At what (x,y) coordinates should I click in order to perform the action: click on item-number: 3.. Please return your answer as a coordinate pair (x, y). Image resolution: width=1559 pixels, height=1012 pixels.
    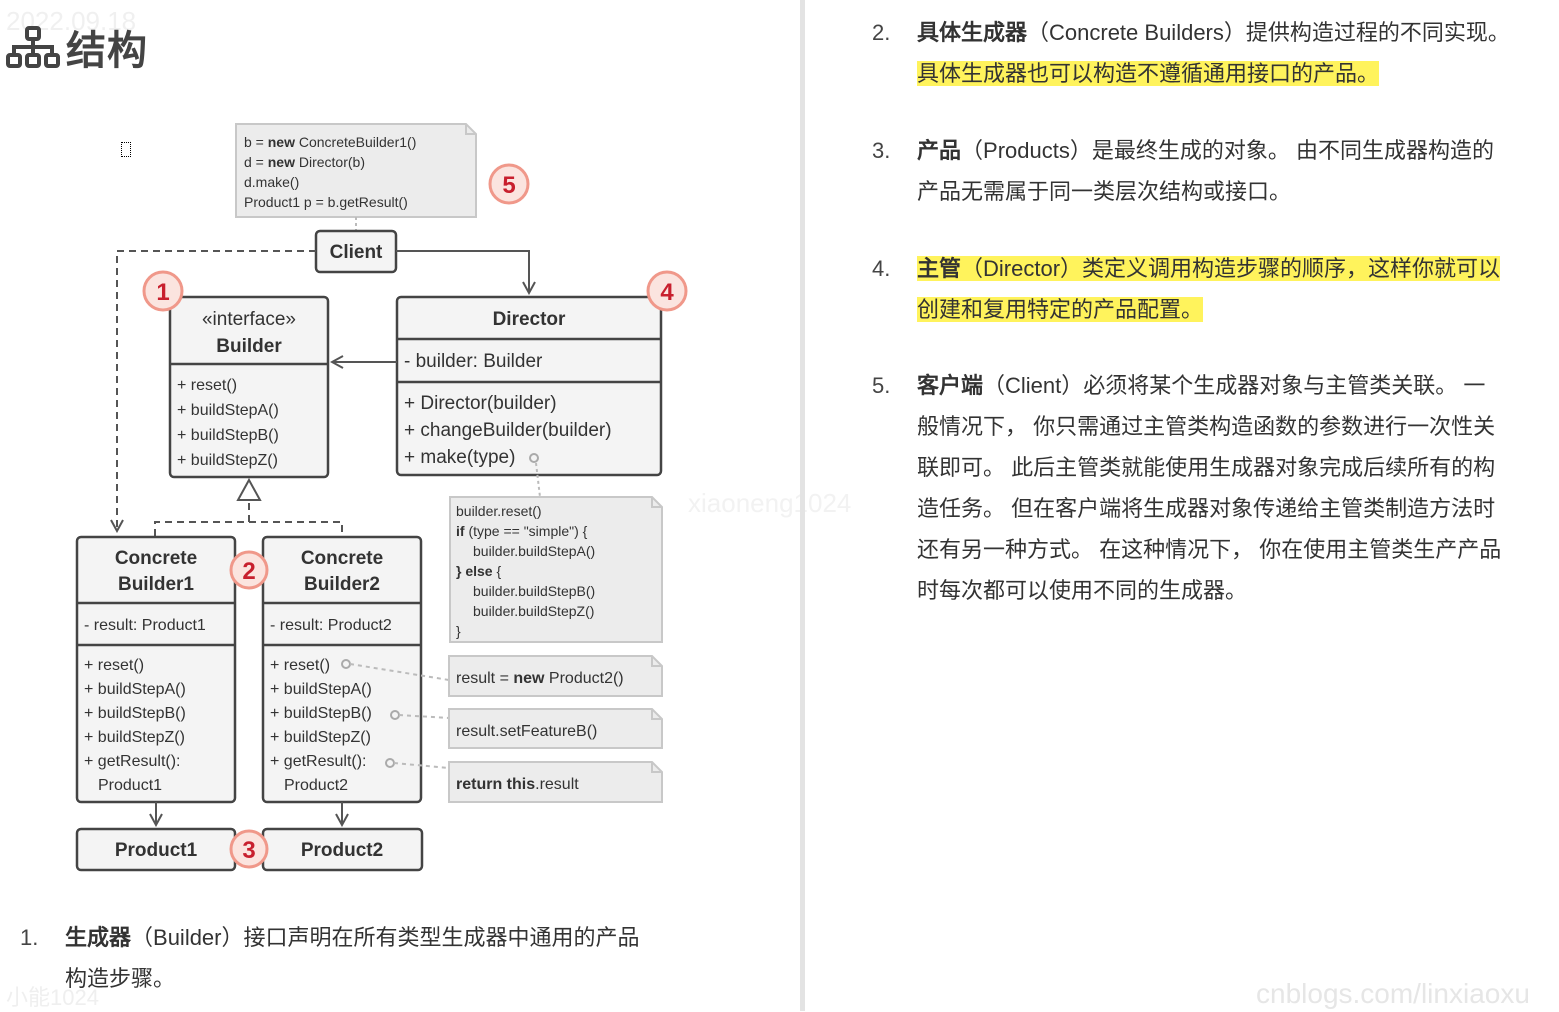
    Looking at the image, I should click on (881, 150).